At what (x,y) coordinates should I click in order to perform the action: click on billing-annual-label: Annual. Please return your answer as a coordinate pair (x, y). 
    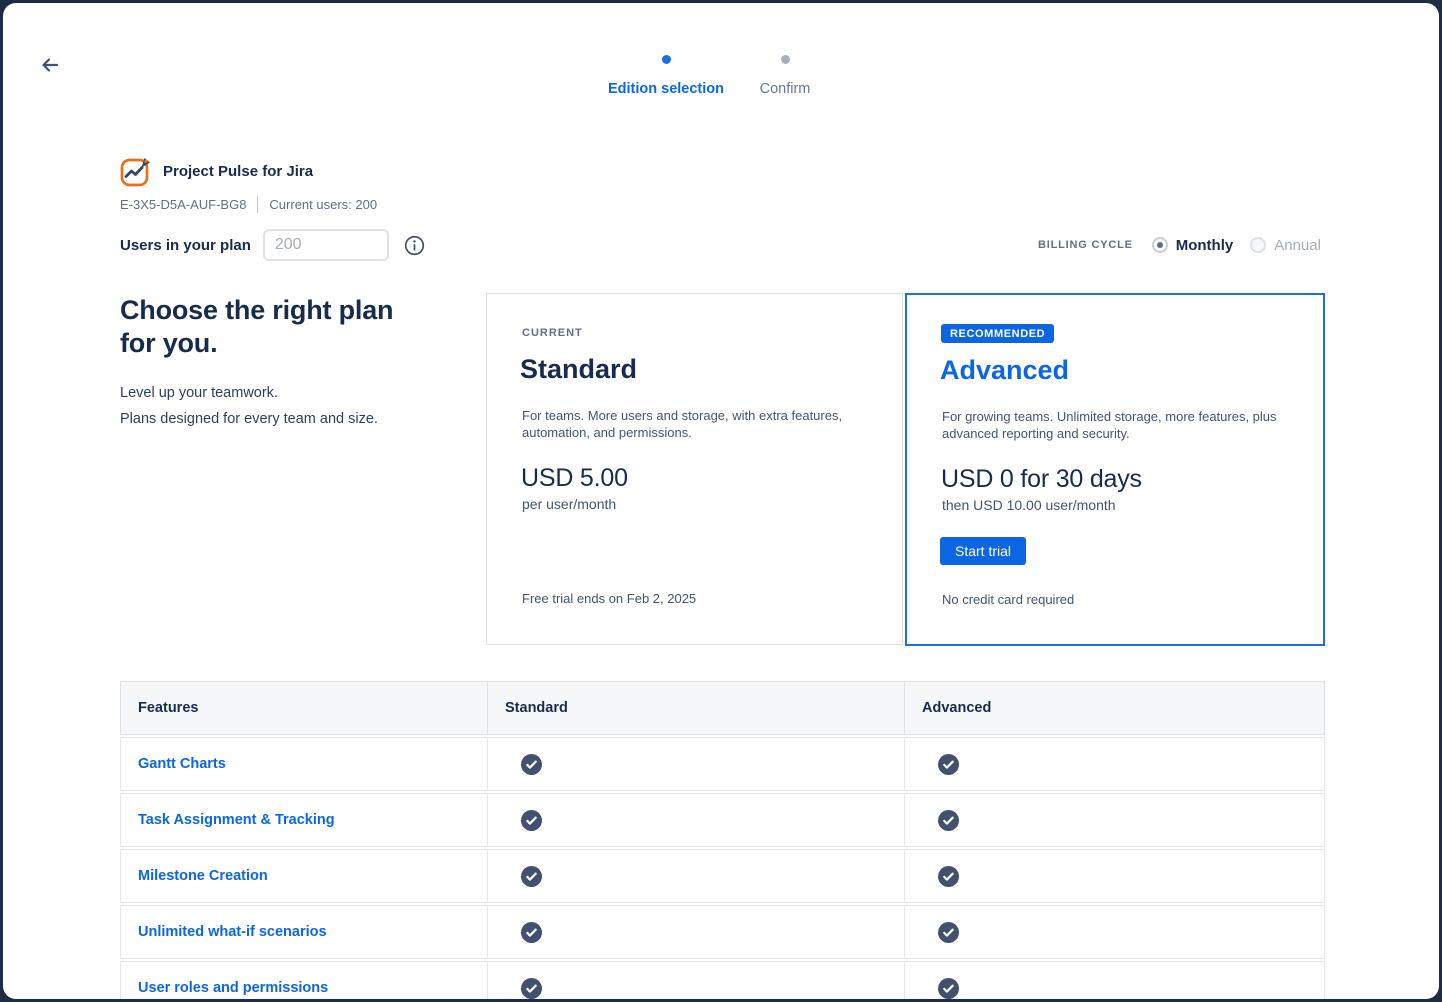
    Looking at the image, I should click on (1297, 245).